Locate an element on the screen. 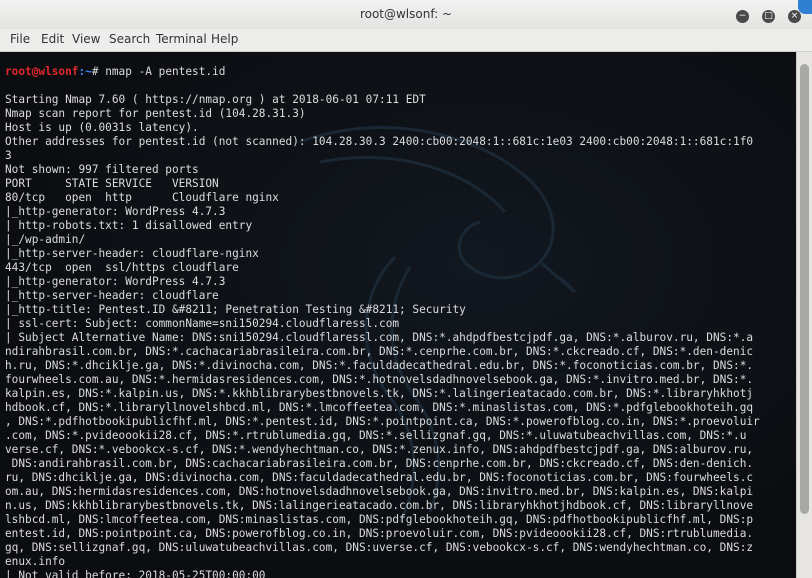 This screenshot has height=578, width=812. output-line: 443/tcp open ssl/https cloudflare is located at coordinates (122, 267).